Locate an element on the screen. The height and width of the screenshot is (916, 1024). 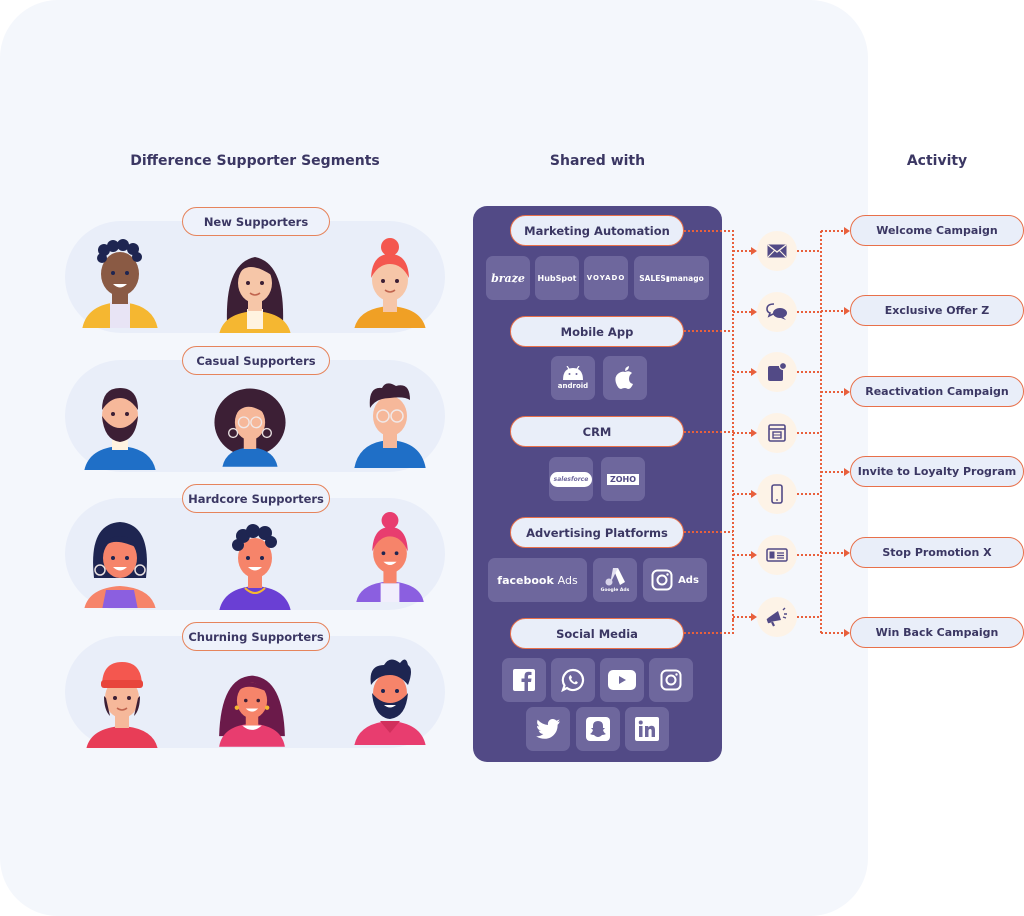
avatar-young-man-curly-hair is located at coordinates (120, 283).